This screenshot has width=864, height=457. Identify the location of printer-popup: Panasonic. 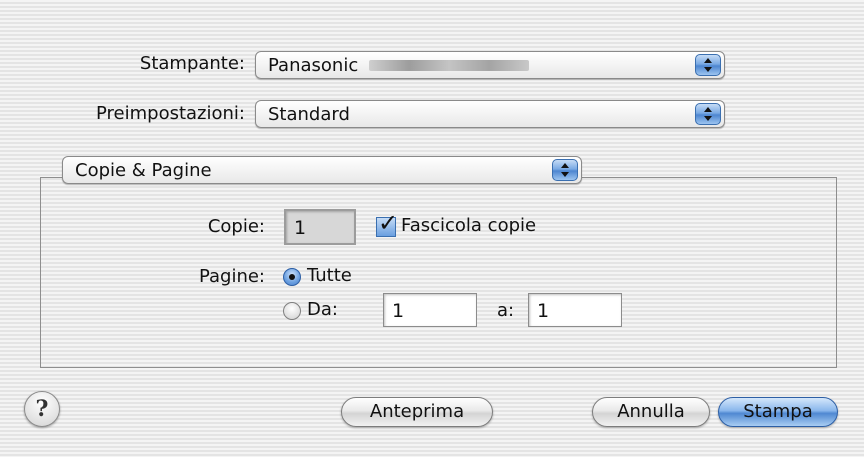
(490, 65).